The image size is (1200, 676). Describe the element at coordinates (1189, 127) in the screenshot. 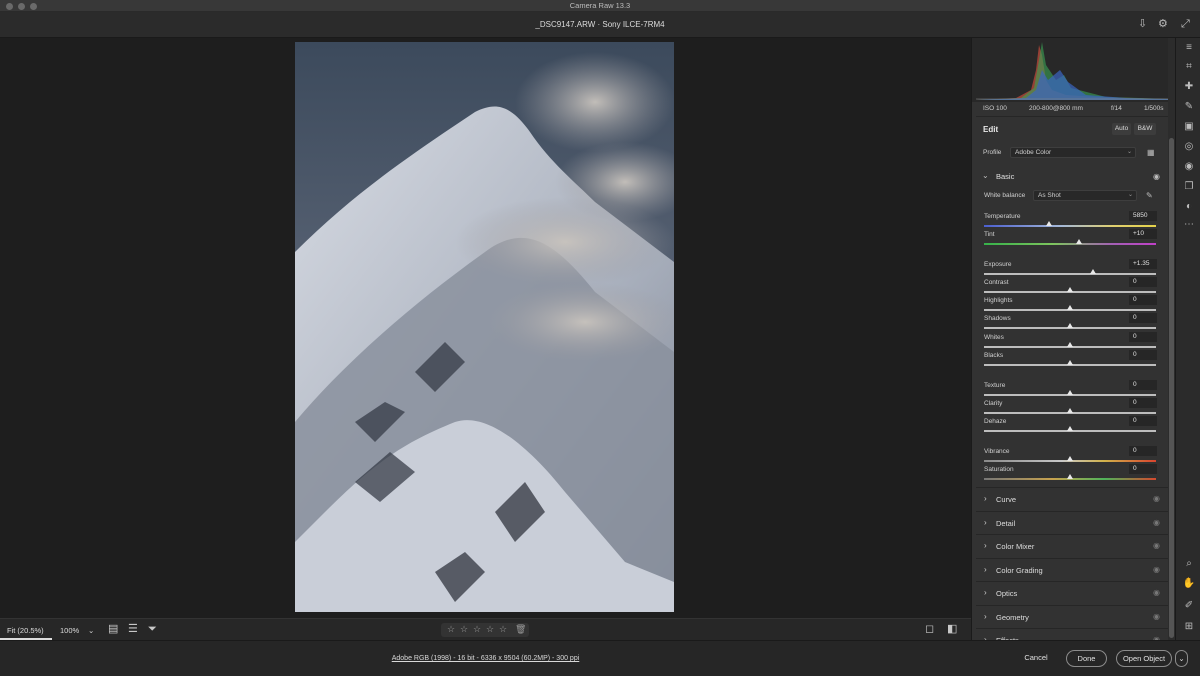

I see `gradient-icon: ▣` at that location.